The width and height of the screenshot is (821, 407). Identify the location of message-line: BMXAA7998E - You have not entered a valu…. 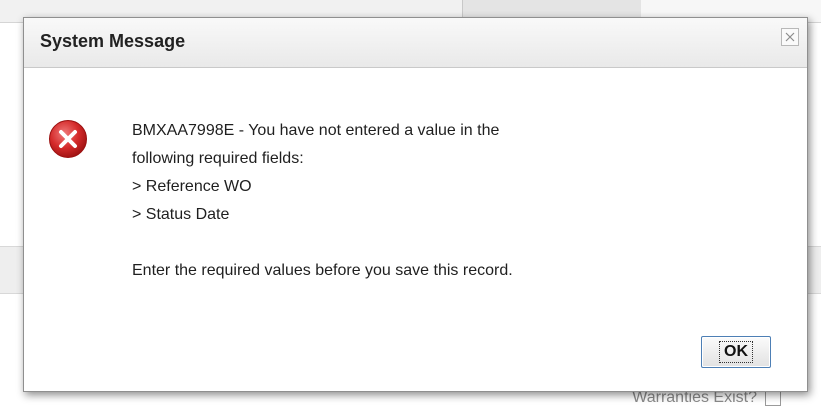
(316, 130).